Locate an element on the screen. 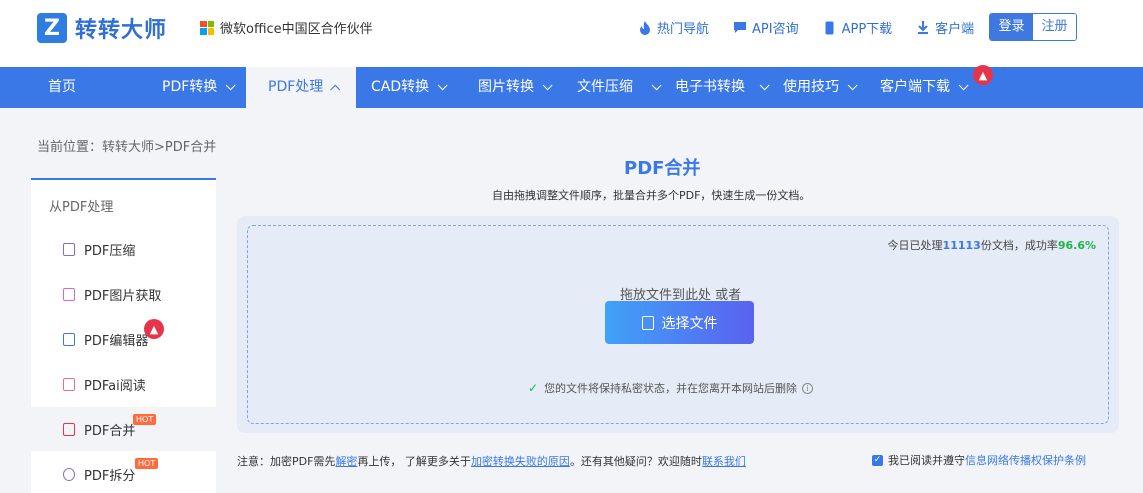 This screenshot has width=1143, height=493. nav-item-pdf-convert: PDF转换 is located at coordinates (188, 87).